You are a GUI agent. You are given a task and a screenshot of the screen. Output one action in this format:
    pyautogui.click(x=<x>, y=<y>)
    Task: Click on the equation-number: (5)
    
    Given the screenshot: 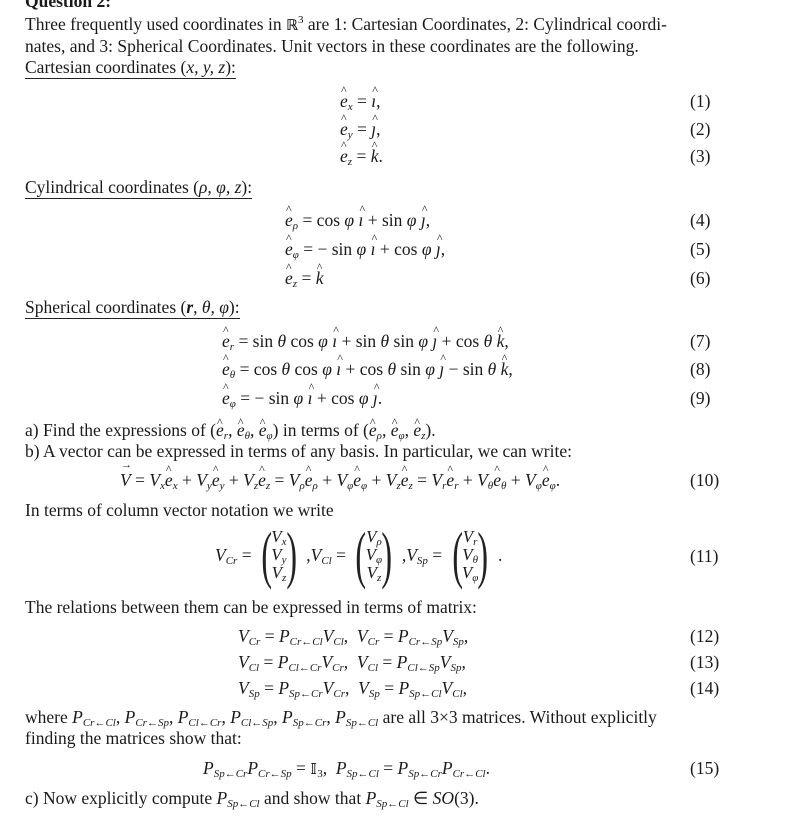 What is the action you would take?
    pyautogui.click(x=700, y=249)
    